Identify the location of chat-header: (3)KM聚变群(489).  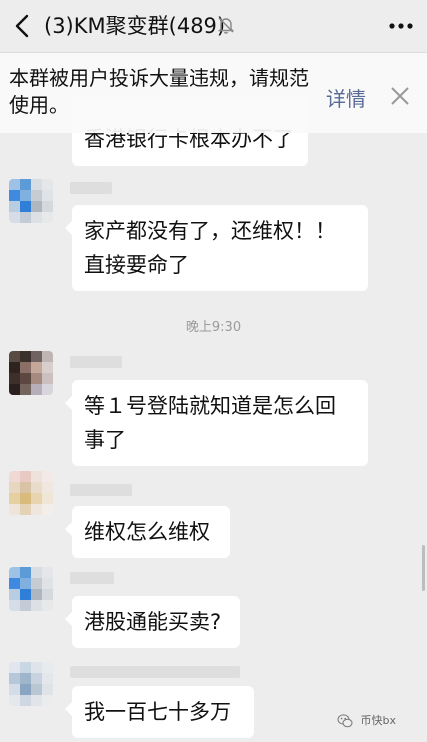
(213, 26).